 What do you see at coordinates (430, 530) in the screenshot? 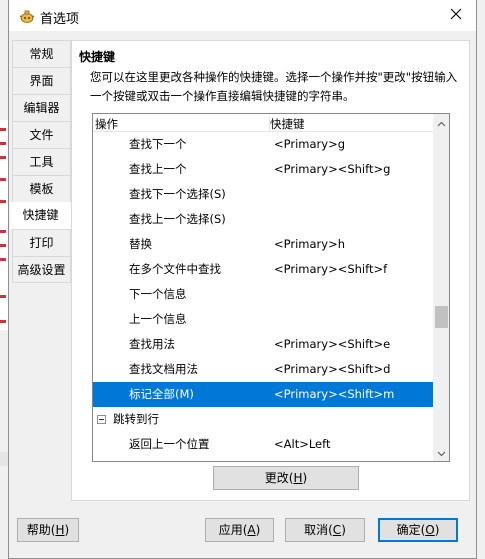
I see `ok-button-accel: O` at bounding box center [430, 530].